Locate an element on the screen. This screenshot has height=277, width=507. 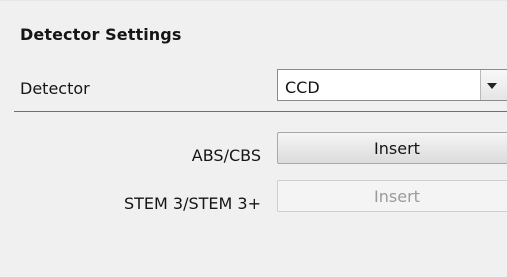
dropdown-arrow-icon is located at coordinates (492, 86).